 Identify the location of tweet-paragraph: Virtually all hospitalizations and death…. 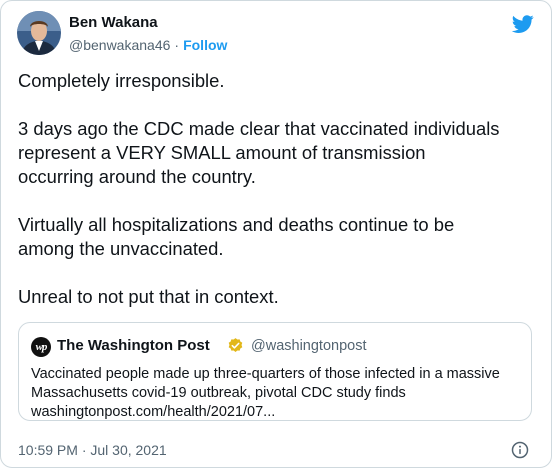
(236, 236).